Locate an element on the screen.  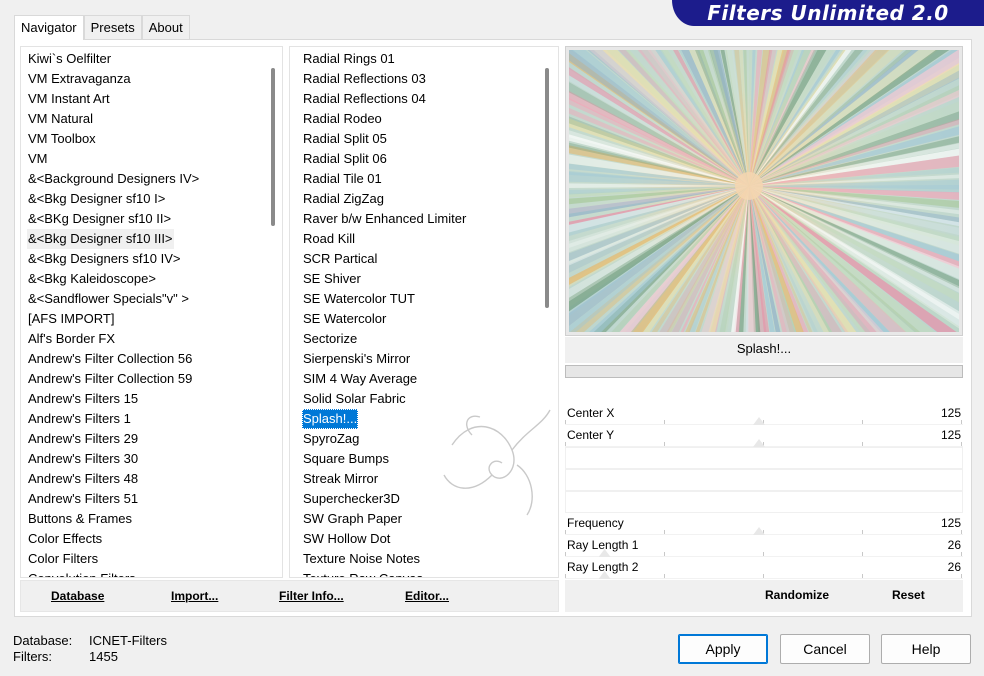
tab-about: About is located at coordinates (165, 27).